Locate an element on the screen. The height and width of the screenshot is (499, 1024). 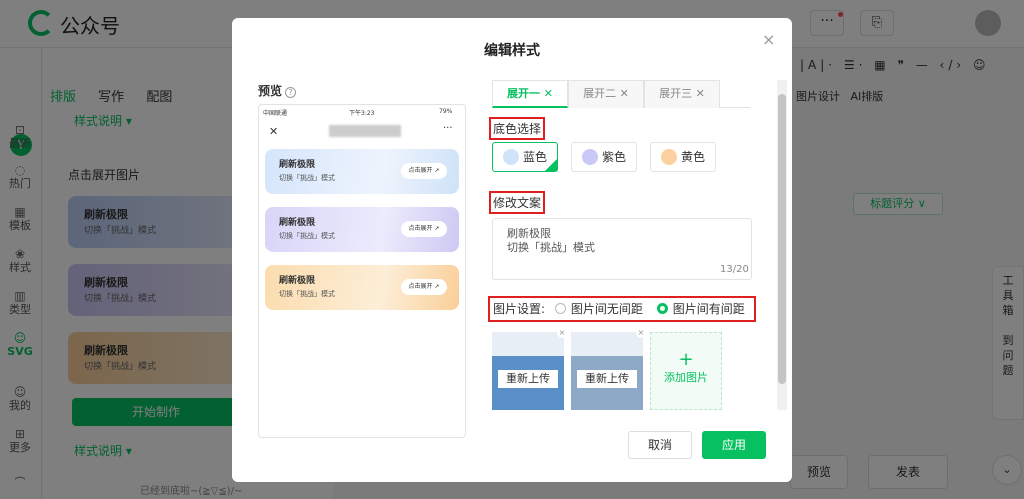
help-icon: ? is located at coordinates (291, 92).